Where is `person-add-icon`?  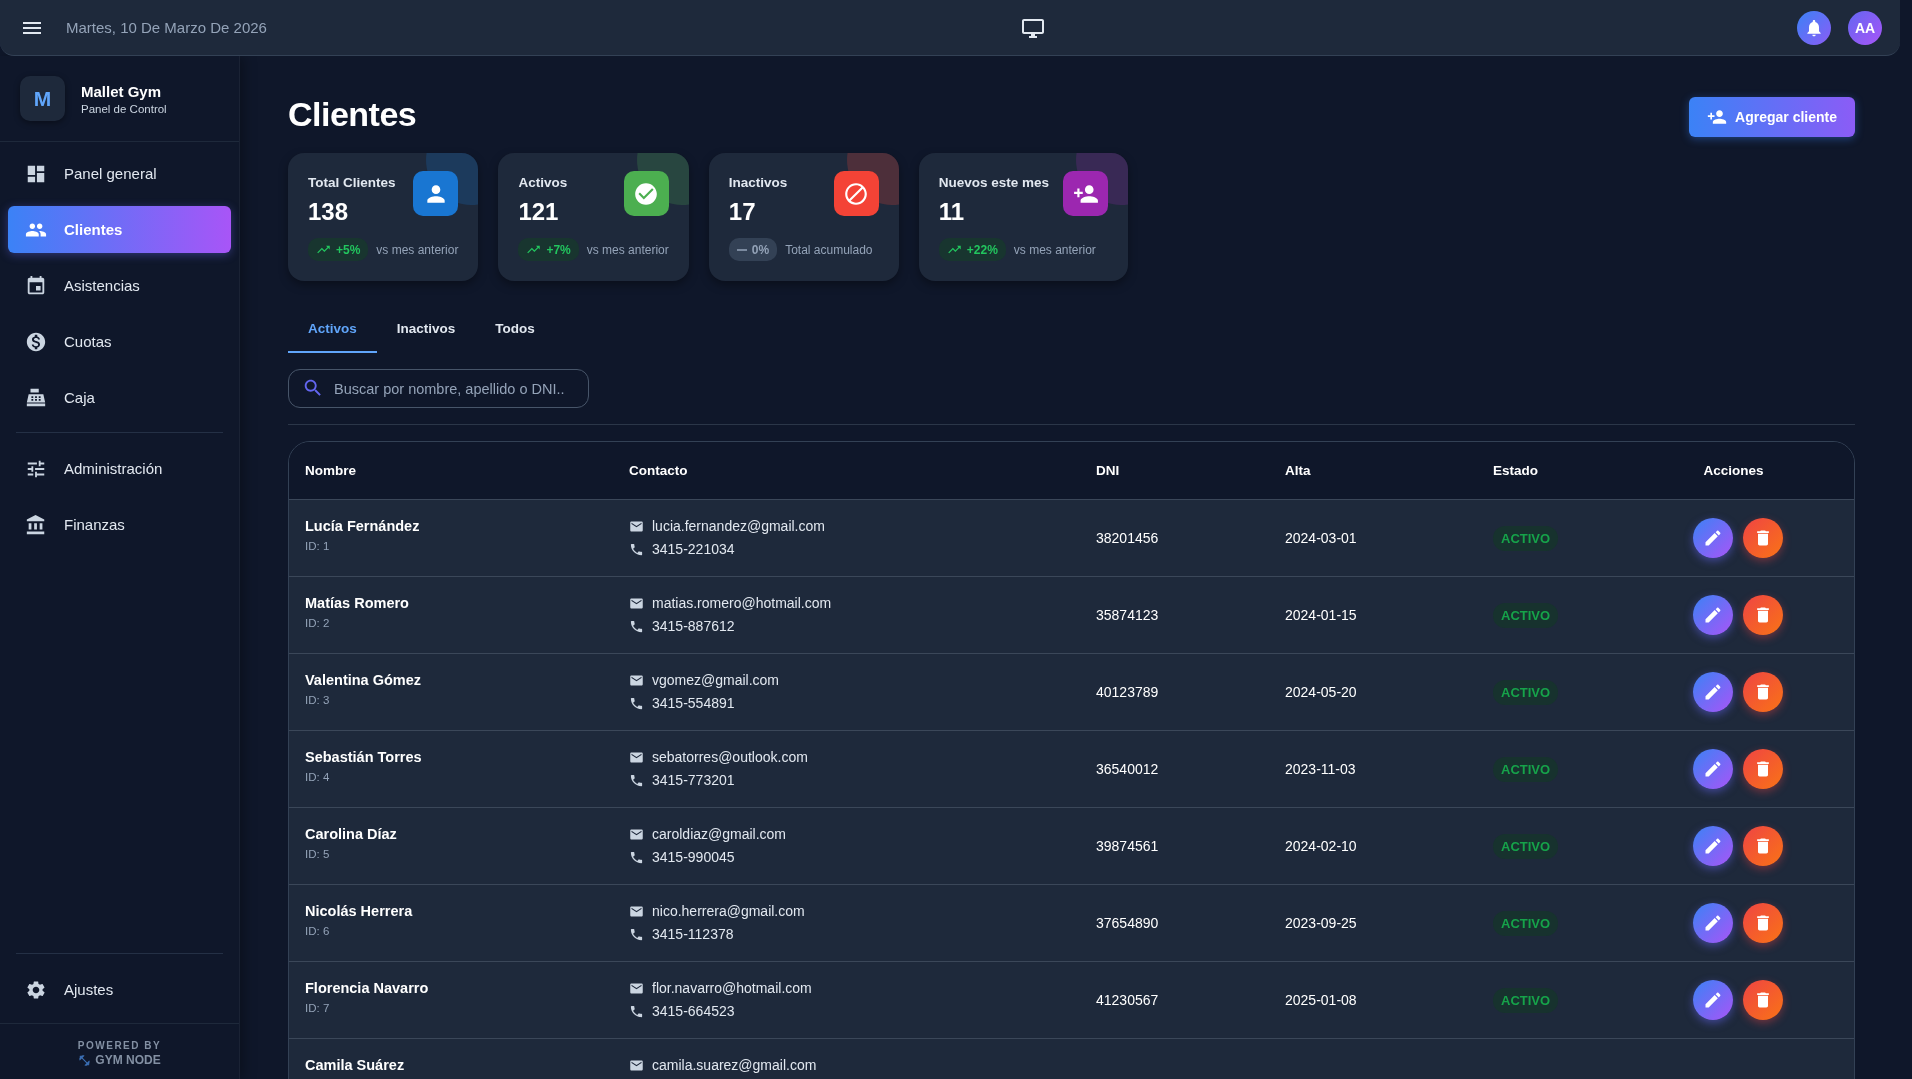
person-add-icon is located at coordinates (1717, 117).